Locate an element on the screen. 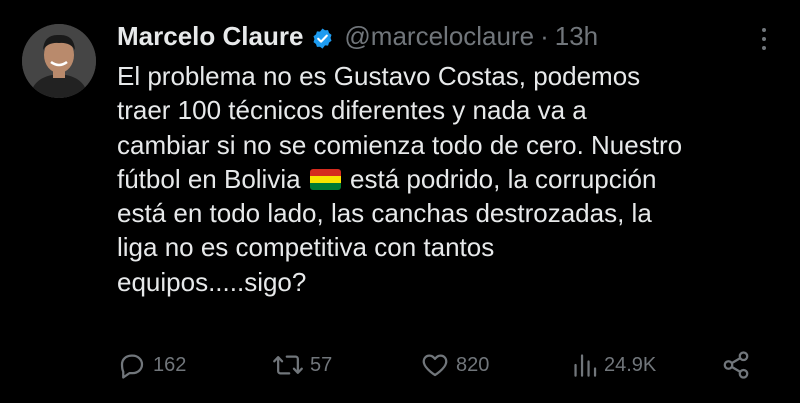  share-icon is located at coordinates (736, 365).